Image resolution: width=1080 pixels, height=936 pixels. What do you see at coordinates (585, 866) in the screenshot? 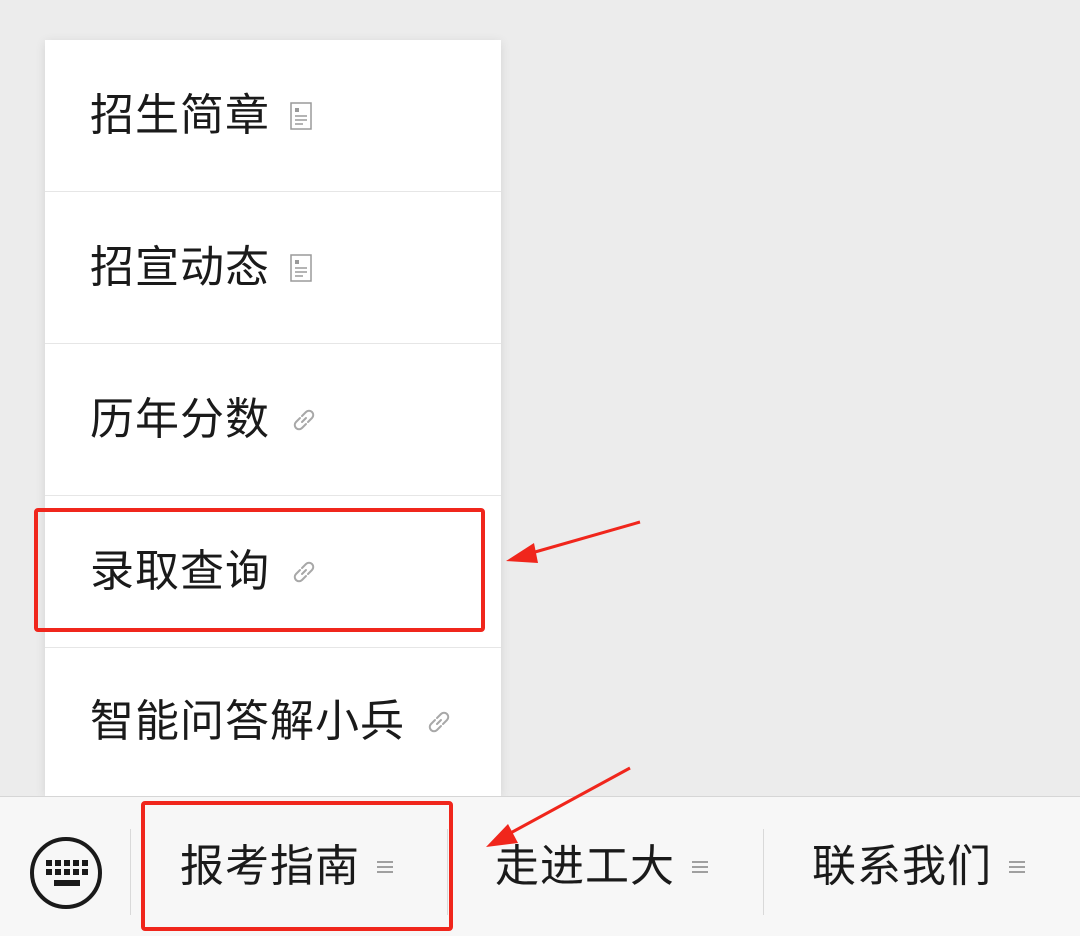
I see `tab-label: 走进工大` at bounding box center [585, 866].